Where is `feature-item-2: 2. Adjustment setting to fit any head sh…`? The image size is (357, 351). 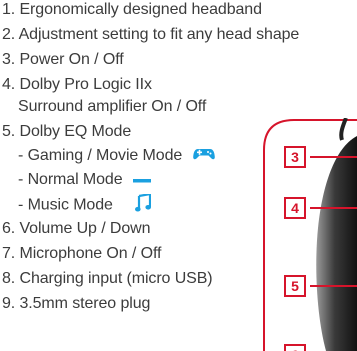
feature-item-2: 2. Adjustment setting to fit any head sh… is located at coordinates (151, 34).